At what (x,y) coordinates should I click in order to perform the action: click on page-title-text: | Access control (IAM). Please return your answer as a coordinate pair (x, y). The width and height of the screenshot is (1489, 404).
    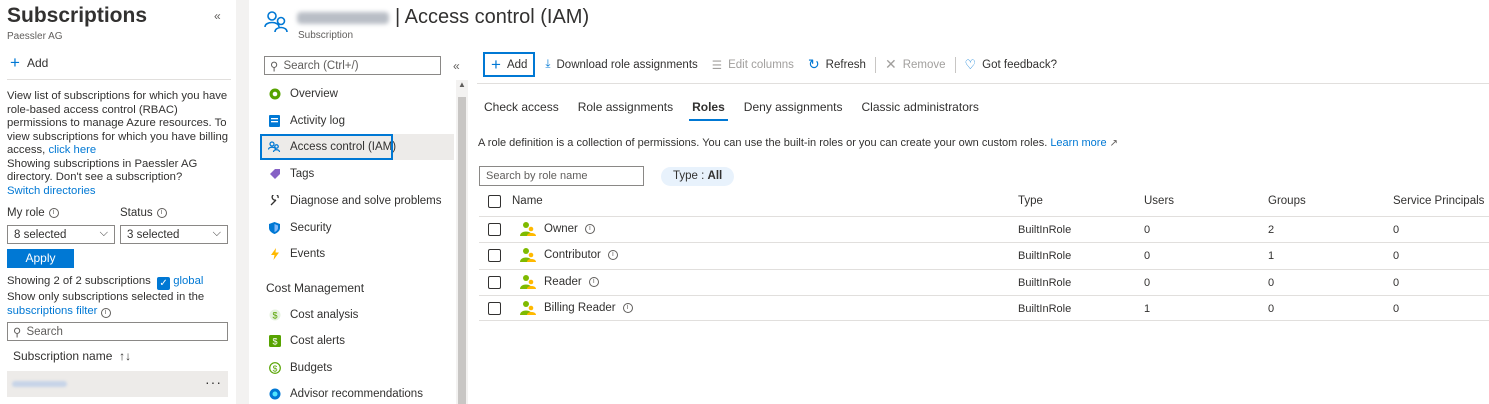
    Looking at the image, I should click on (492, 17).